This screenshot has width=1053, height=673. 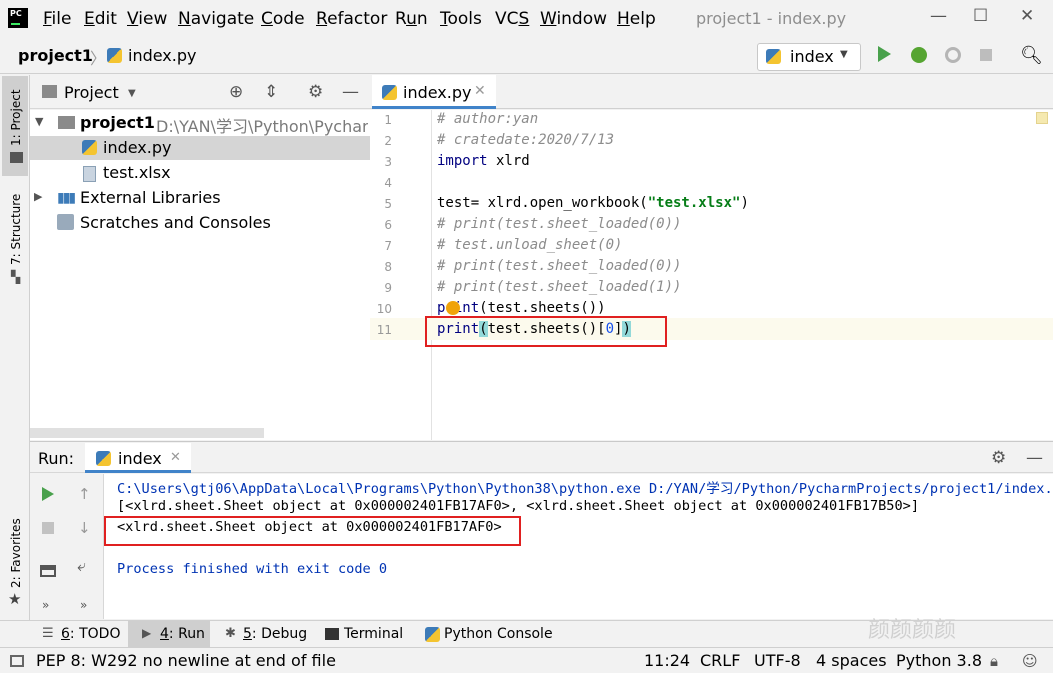 I want to click on horizontal-scrollbar, so click(x=147, y=433).